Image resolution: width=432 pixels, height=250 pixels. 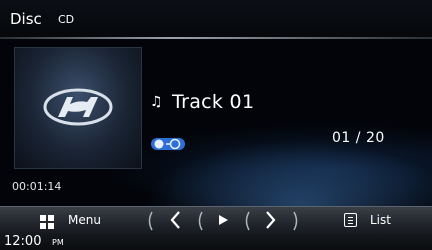 I want to click on elapsed-time: 00:01:14, so click(x=37, y=186).